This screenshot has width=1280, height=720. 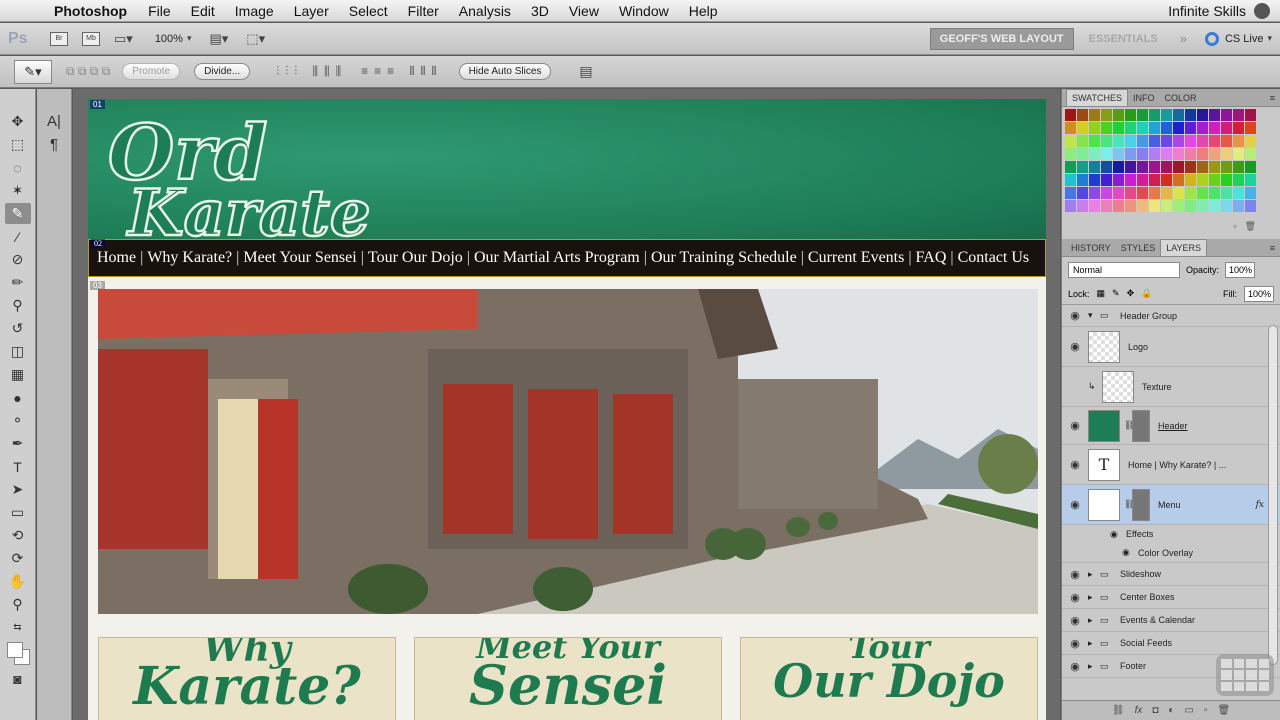 What do you see at coordinates (255, 39) in the screenshot?
I see `screen-mode-icon: ⬚▾` at bounding box center [255, 39].